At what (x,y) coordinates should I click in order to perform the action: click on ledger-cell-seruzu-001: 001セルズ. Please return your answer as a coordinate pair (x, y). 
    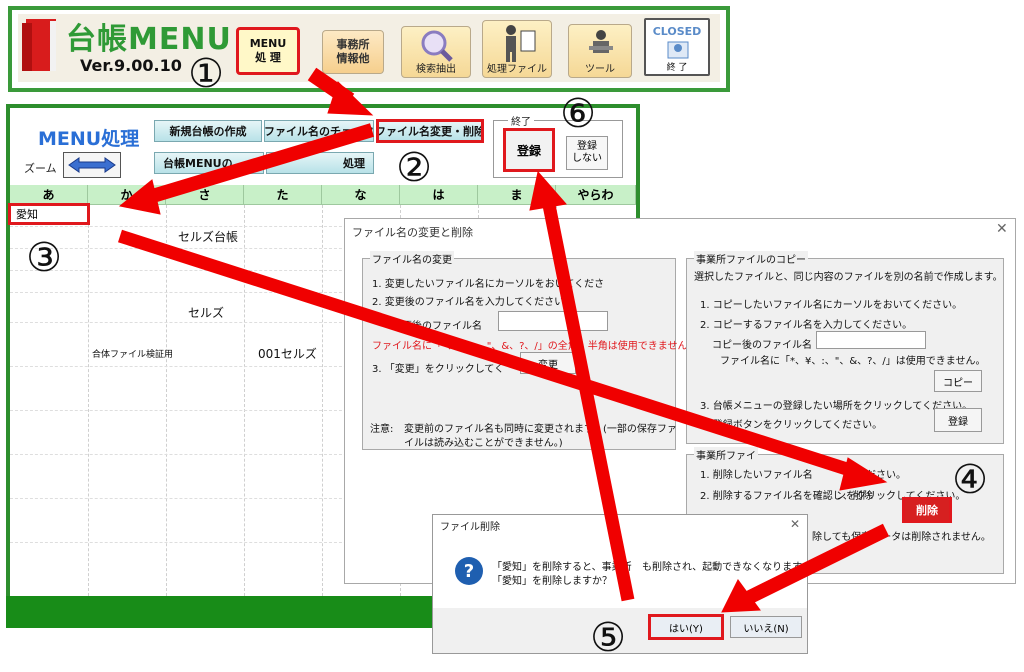
    Looking at the image, I should click on (287, 353).